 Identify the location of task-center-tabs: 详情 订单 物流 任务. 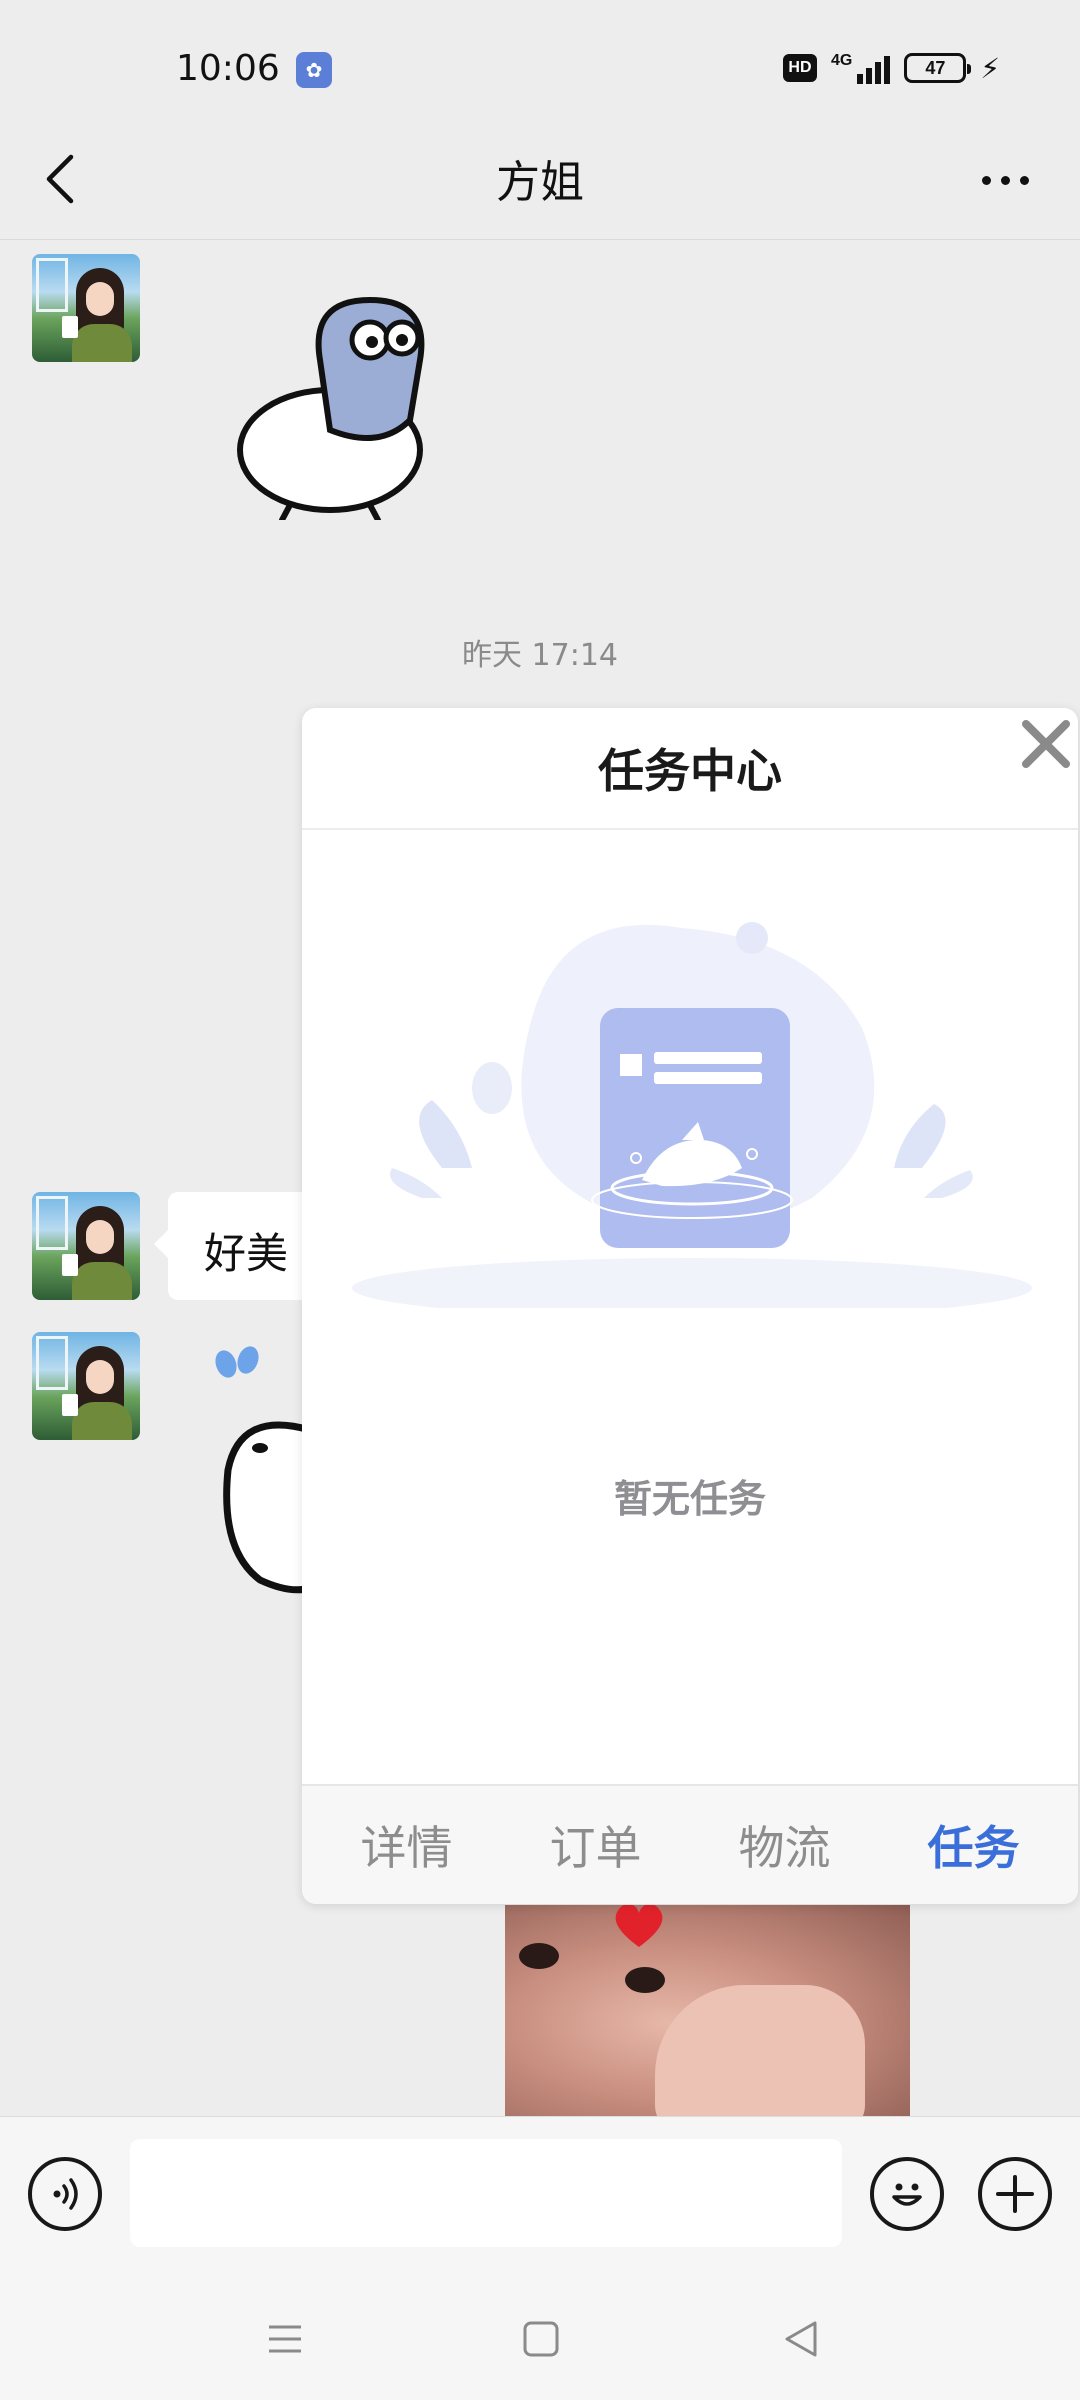
(690, 1844).